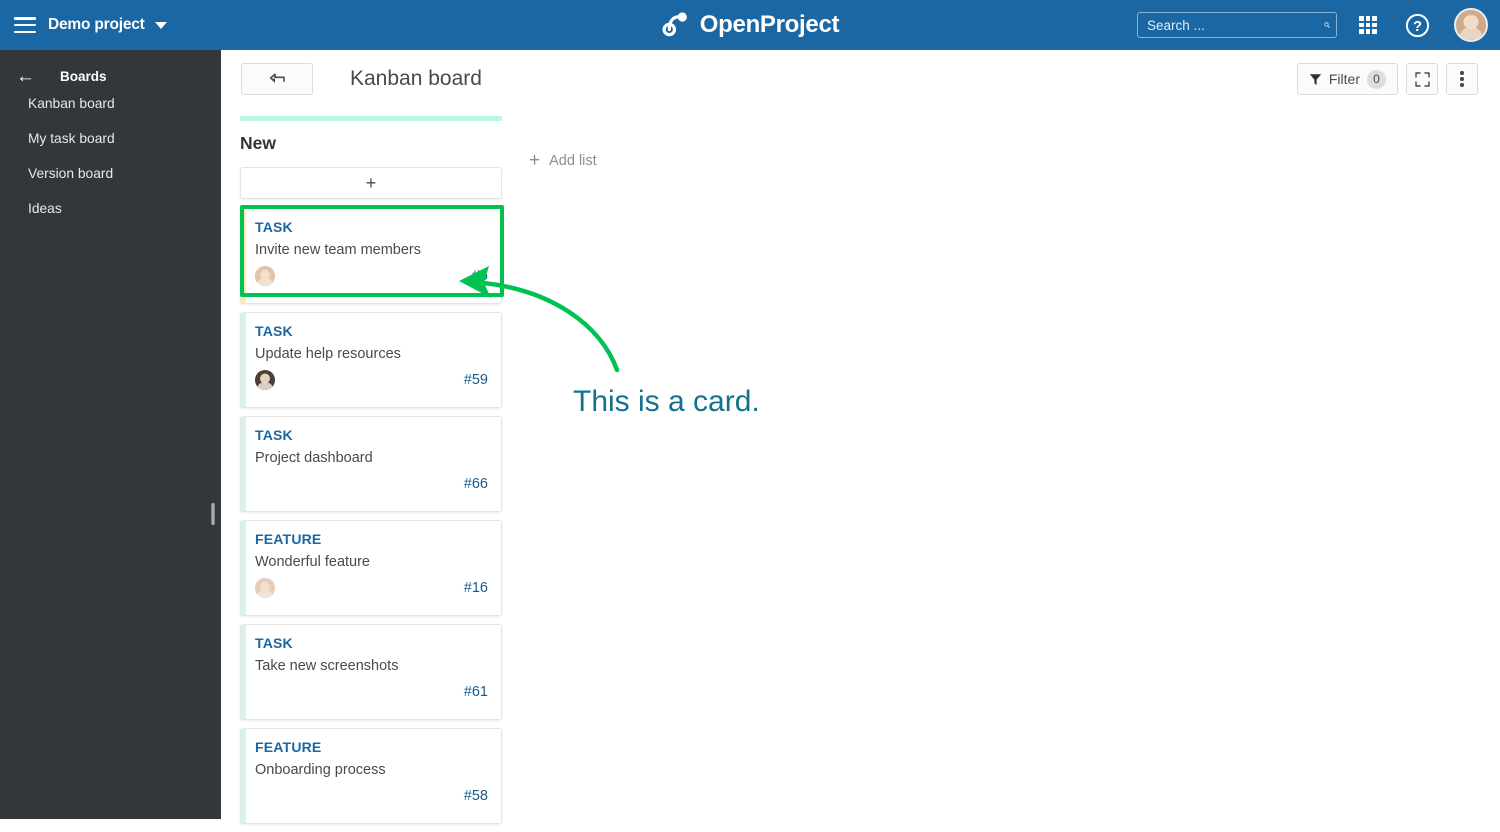 This screenshot has height=832, width=1500. I want to click on project-name: Demo project, so click(96, 25).